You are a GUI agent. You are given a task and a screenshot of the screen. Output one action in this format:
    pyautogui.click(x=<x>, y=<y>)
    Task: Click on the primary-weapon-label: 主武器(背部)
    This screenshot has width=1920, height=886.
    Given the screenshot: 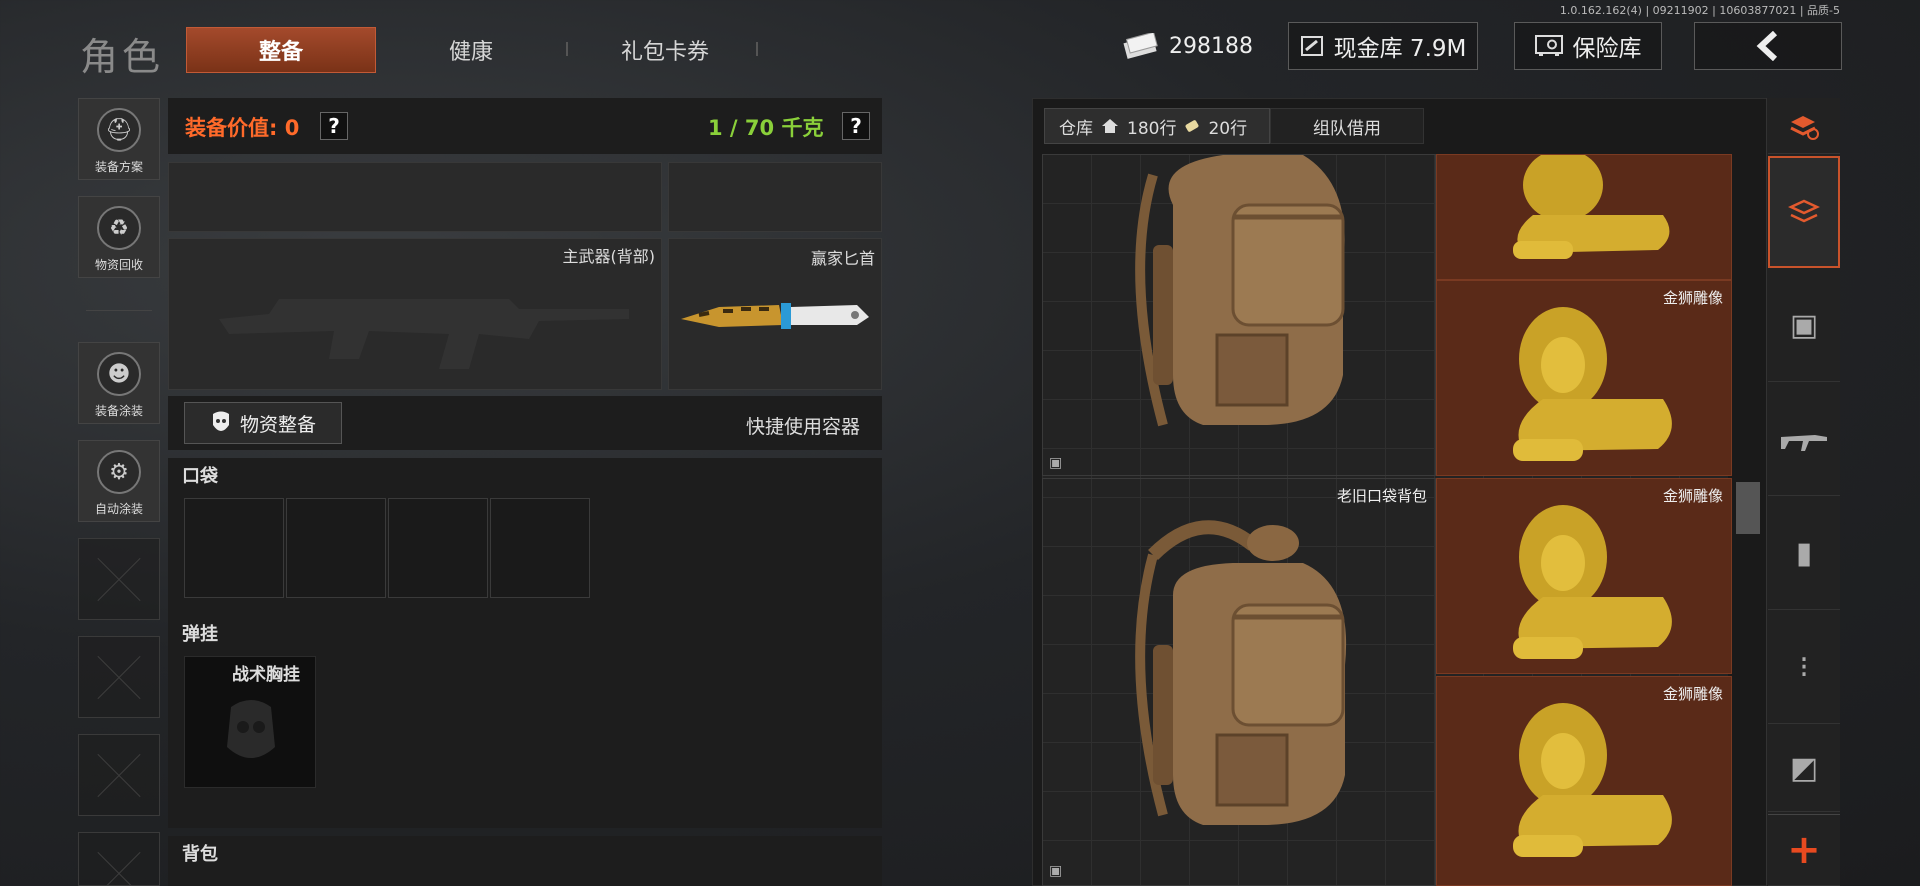 What is the action you would take?
    pyautogui.click(x=609, y=256)
    